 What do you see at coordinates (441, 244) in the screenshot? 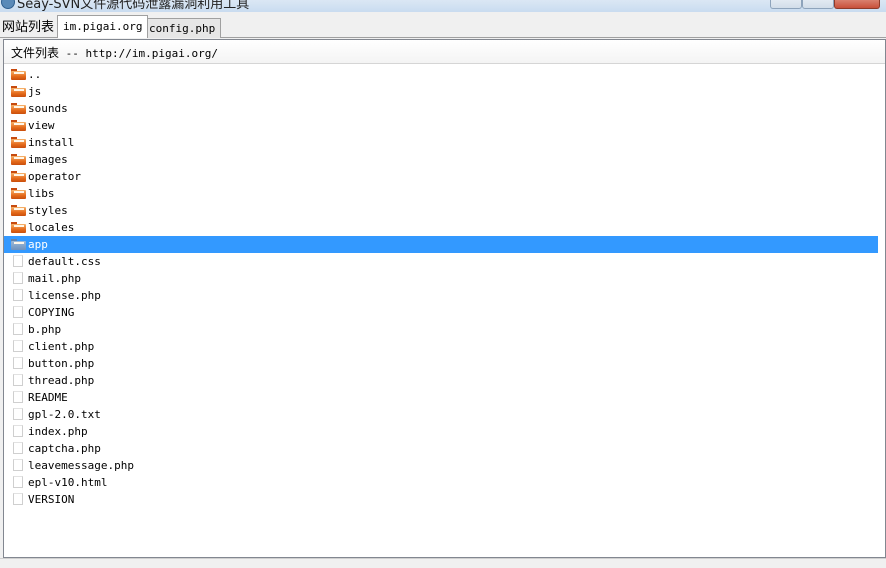
I see `list-item: app` at bounding box center [441, 244].